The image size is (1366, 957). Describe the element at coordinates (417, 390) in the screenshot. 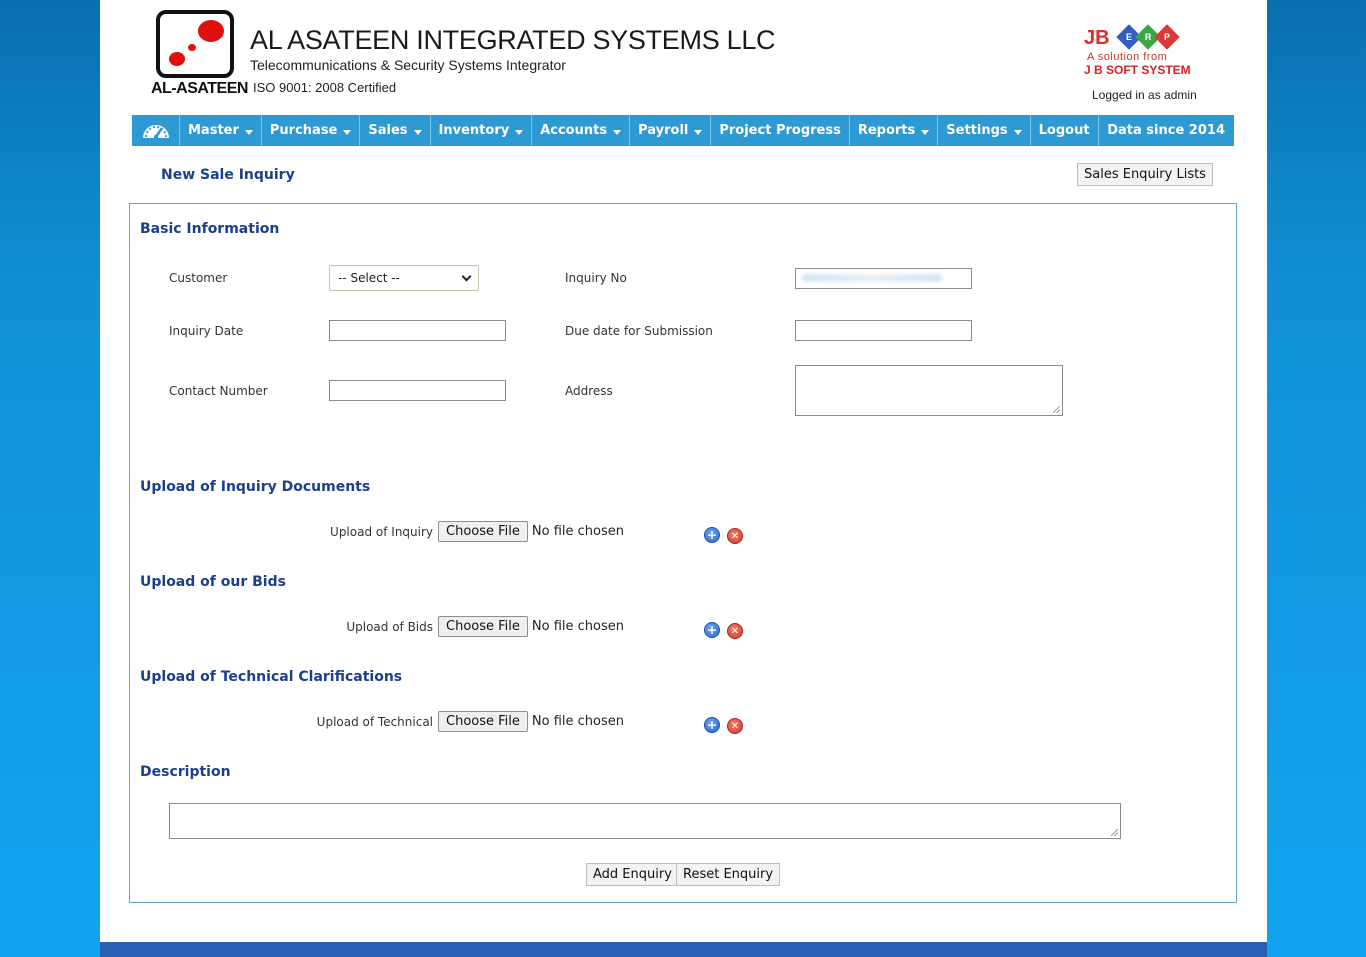

I see `contact-number-field` at that location.